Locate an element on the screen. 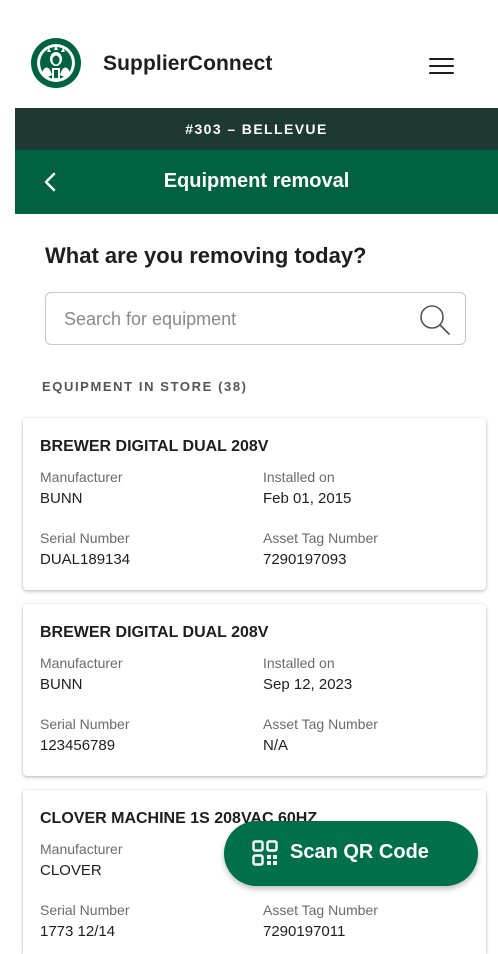 The image size is (498, 954). siren-logo-icon is located at coordinates (56, 63).